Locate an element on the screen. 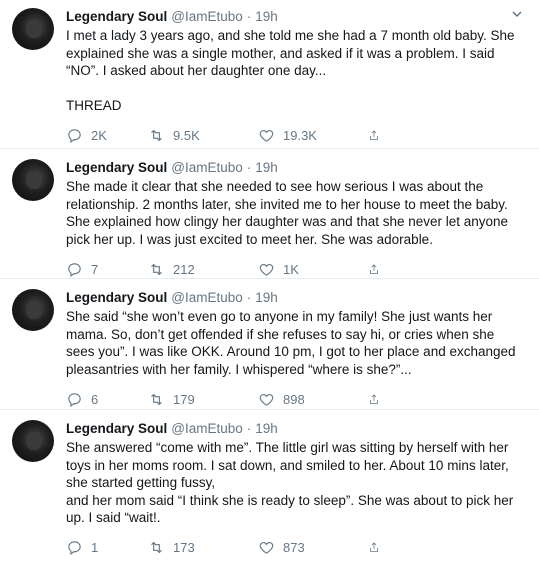  like-count: 873 is located at coordinates (294, 548).